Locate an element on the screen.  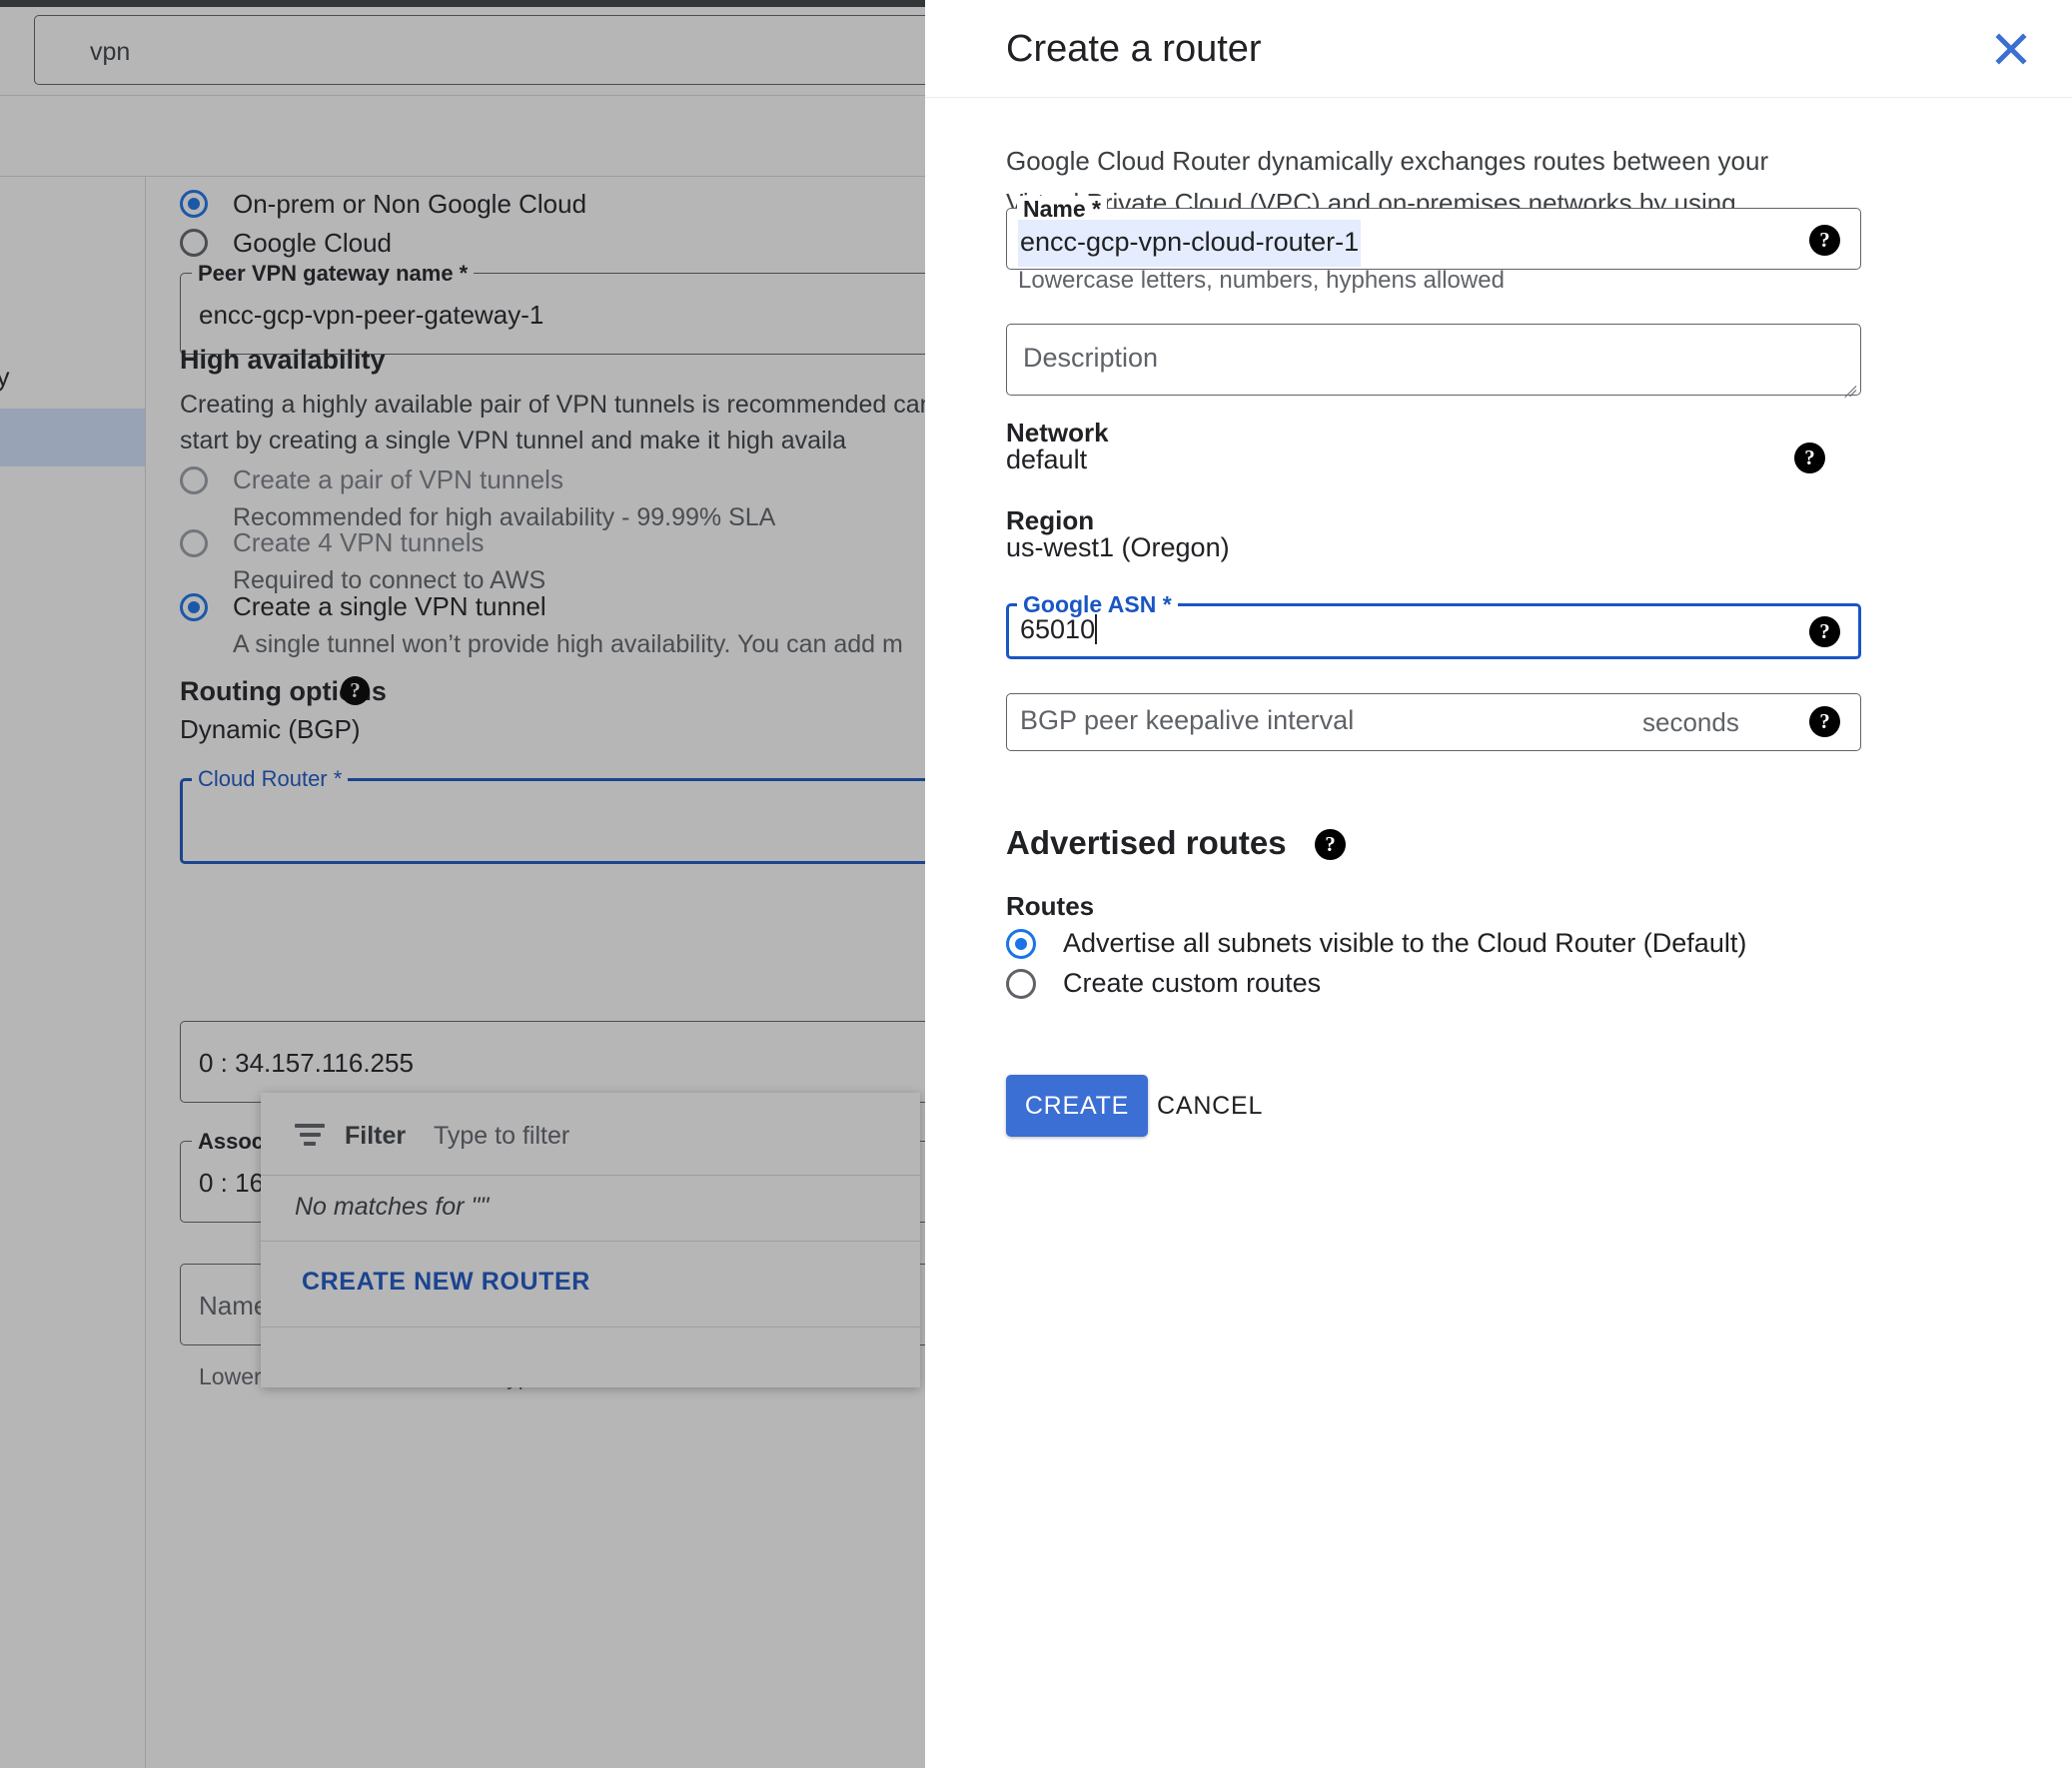
google-asn-value: 65010 is located at coordinates (1059, 629).